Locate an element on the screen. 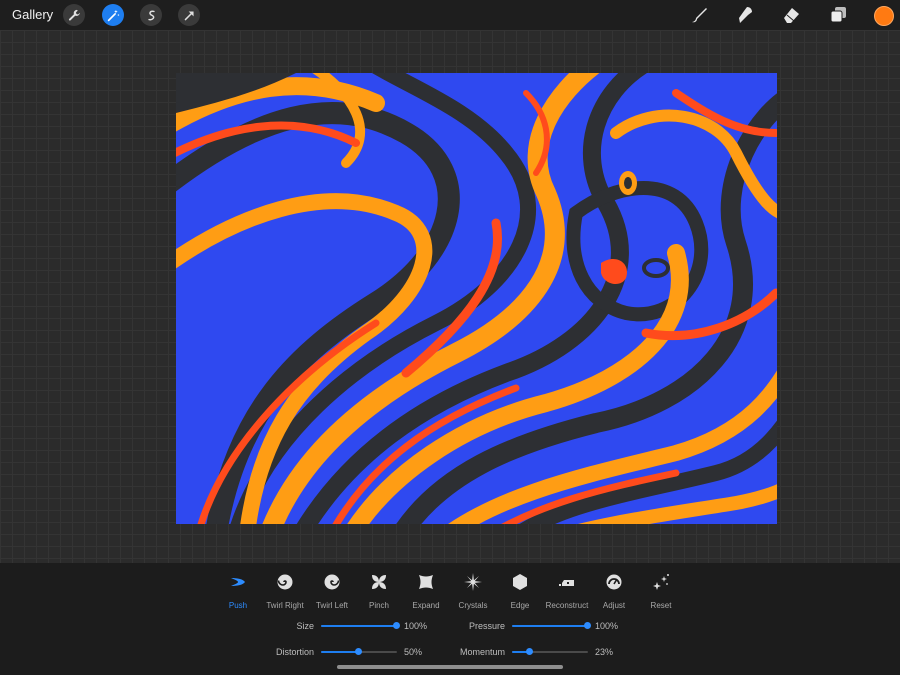 This screenshot has width=900, height=675. pressure-slider-fill is located at coordinates (550, 626).